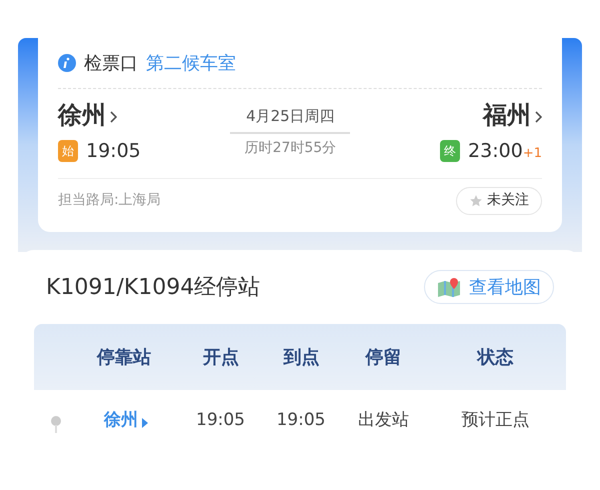  What do you see at coordinates (113, 151) in the screenshot?
I see `time-text: 19:05` at bounding box center [113, 151].